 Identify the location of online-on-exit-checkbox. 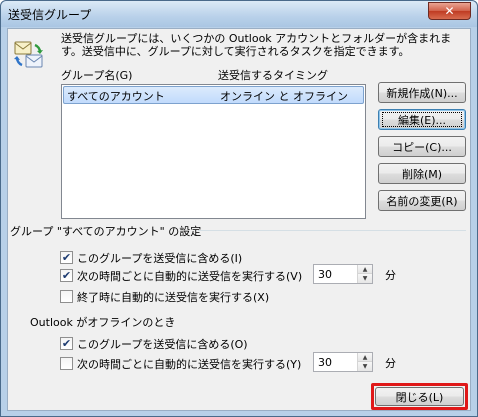
(66, 296).